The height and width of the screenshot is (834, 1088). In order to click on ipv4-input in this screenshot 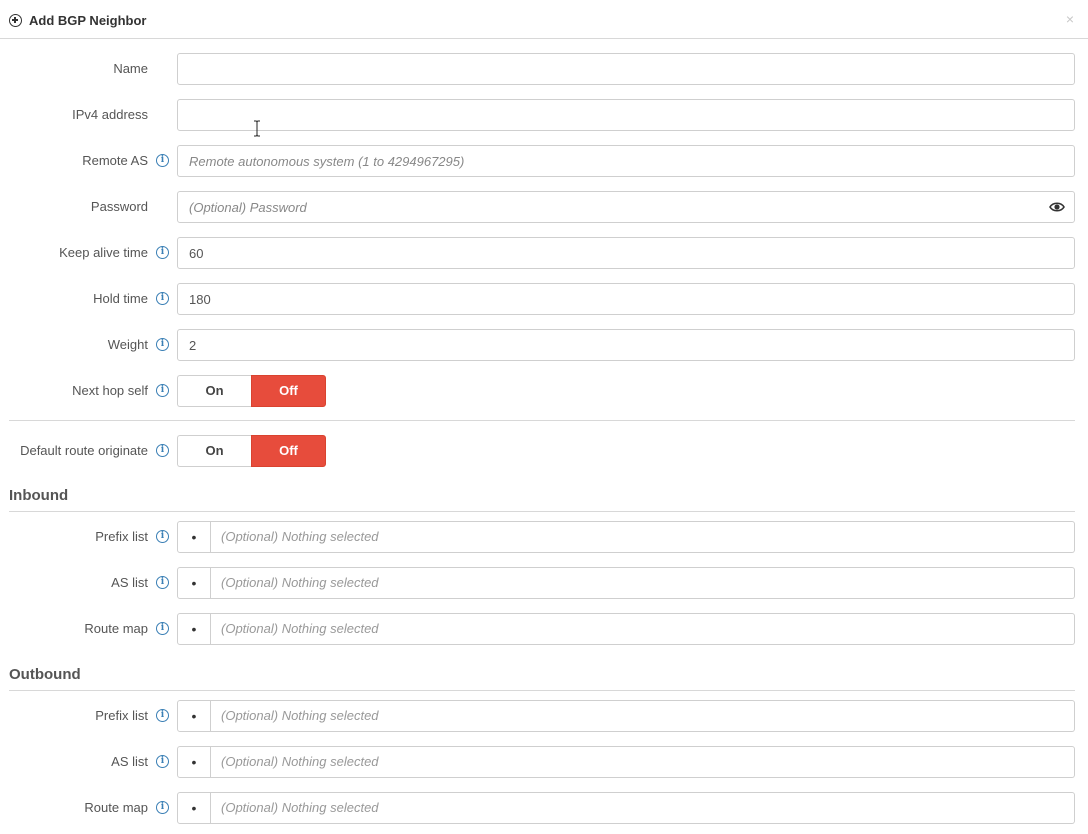, I will do `click(626, 115)`.